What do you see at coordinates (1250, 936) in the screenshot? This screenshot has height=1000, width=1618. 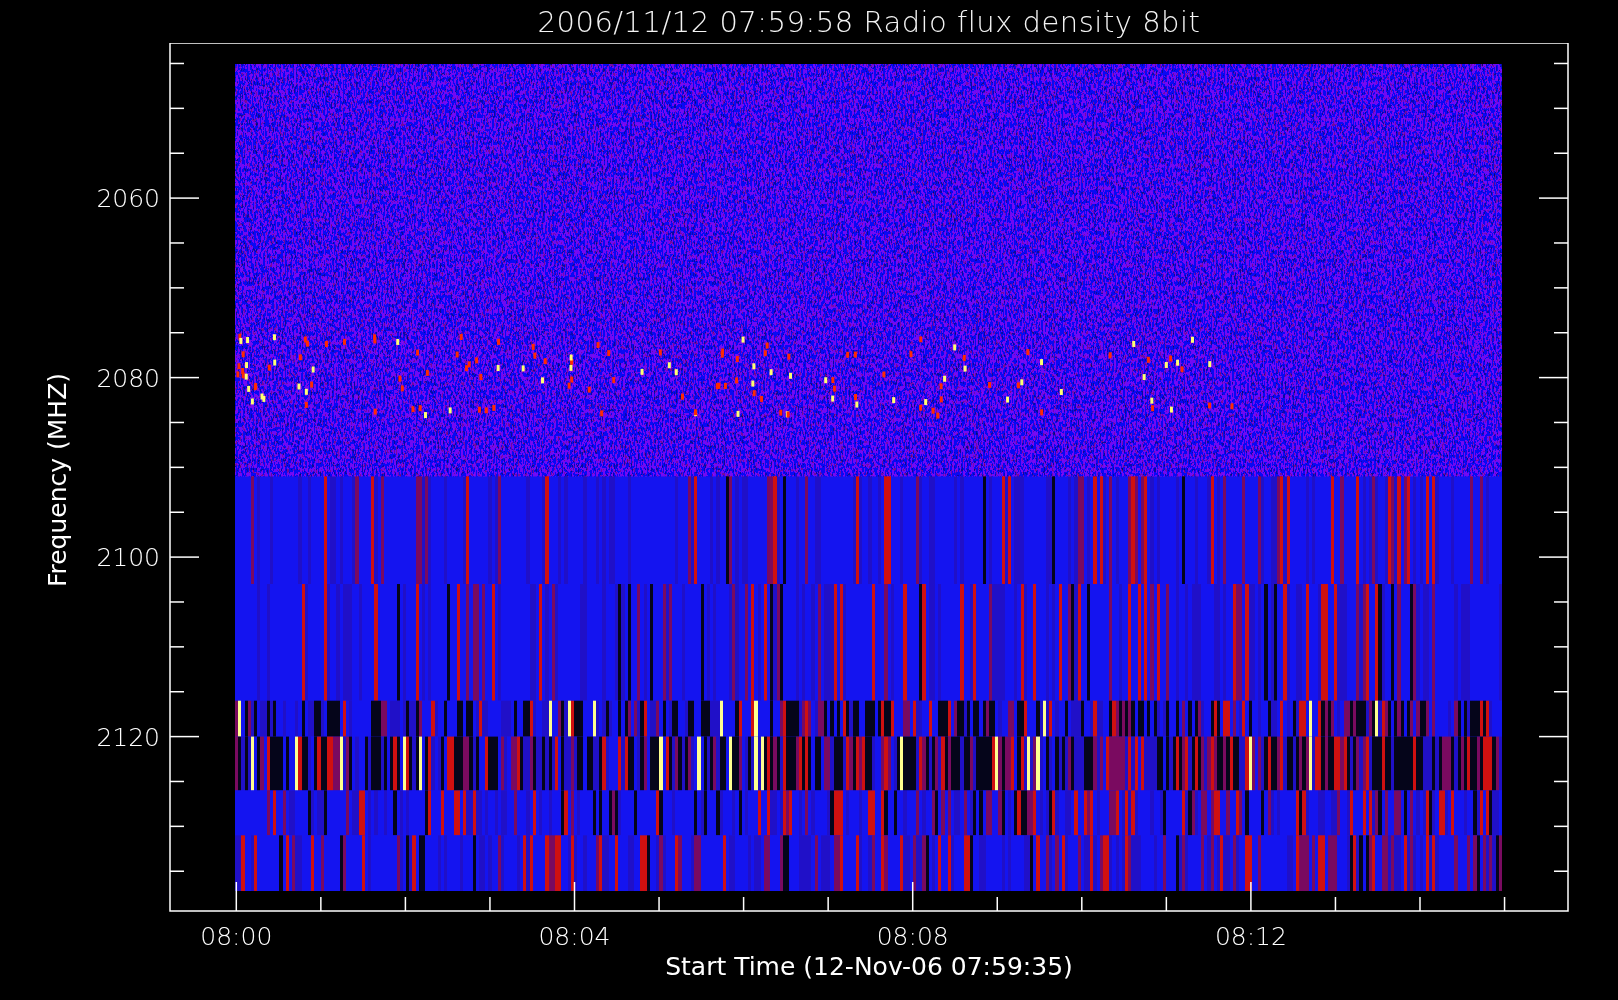 I see `tick-label: 08:12` at bounding box center [1250, 936].